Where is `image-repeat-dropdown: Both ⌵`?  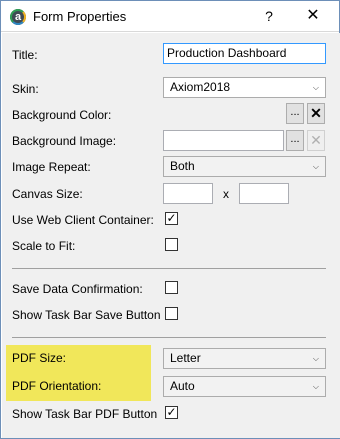
image-repeat-dropdown: Both ⌵ is located at coordinates (244, 166).